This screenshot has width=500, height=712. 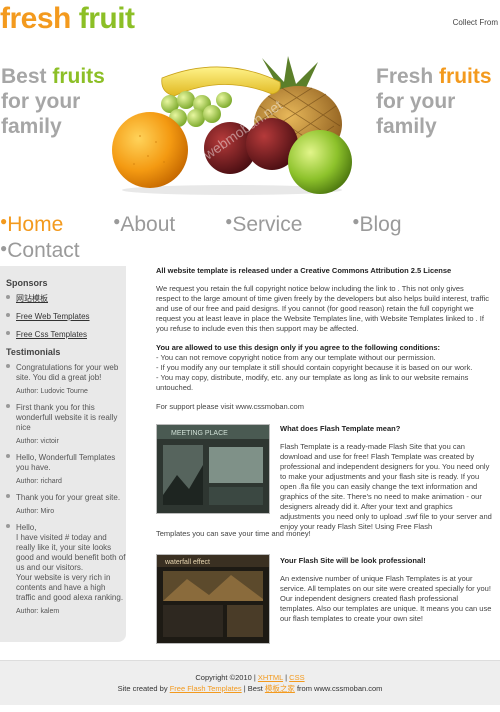 I want to click on slogan-left-line3: family, so click(x=31, y=126).